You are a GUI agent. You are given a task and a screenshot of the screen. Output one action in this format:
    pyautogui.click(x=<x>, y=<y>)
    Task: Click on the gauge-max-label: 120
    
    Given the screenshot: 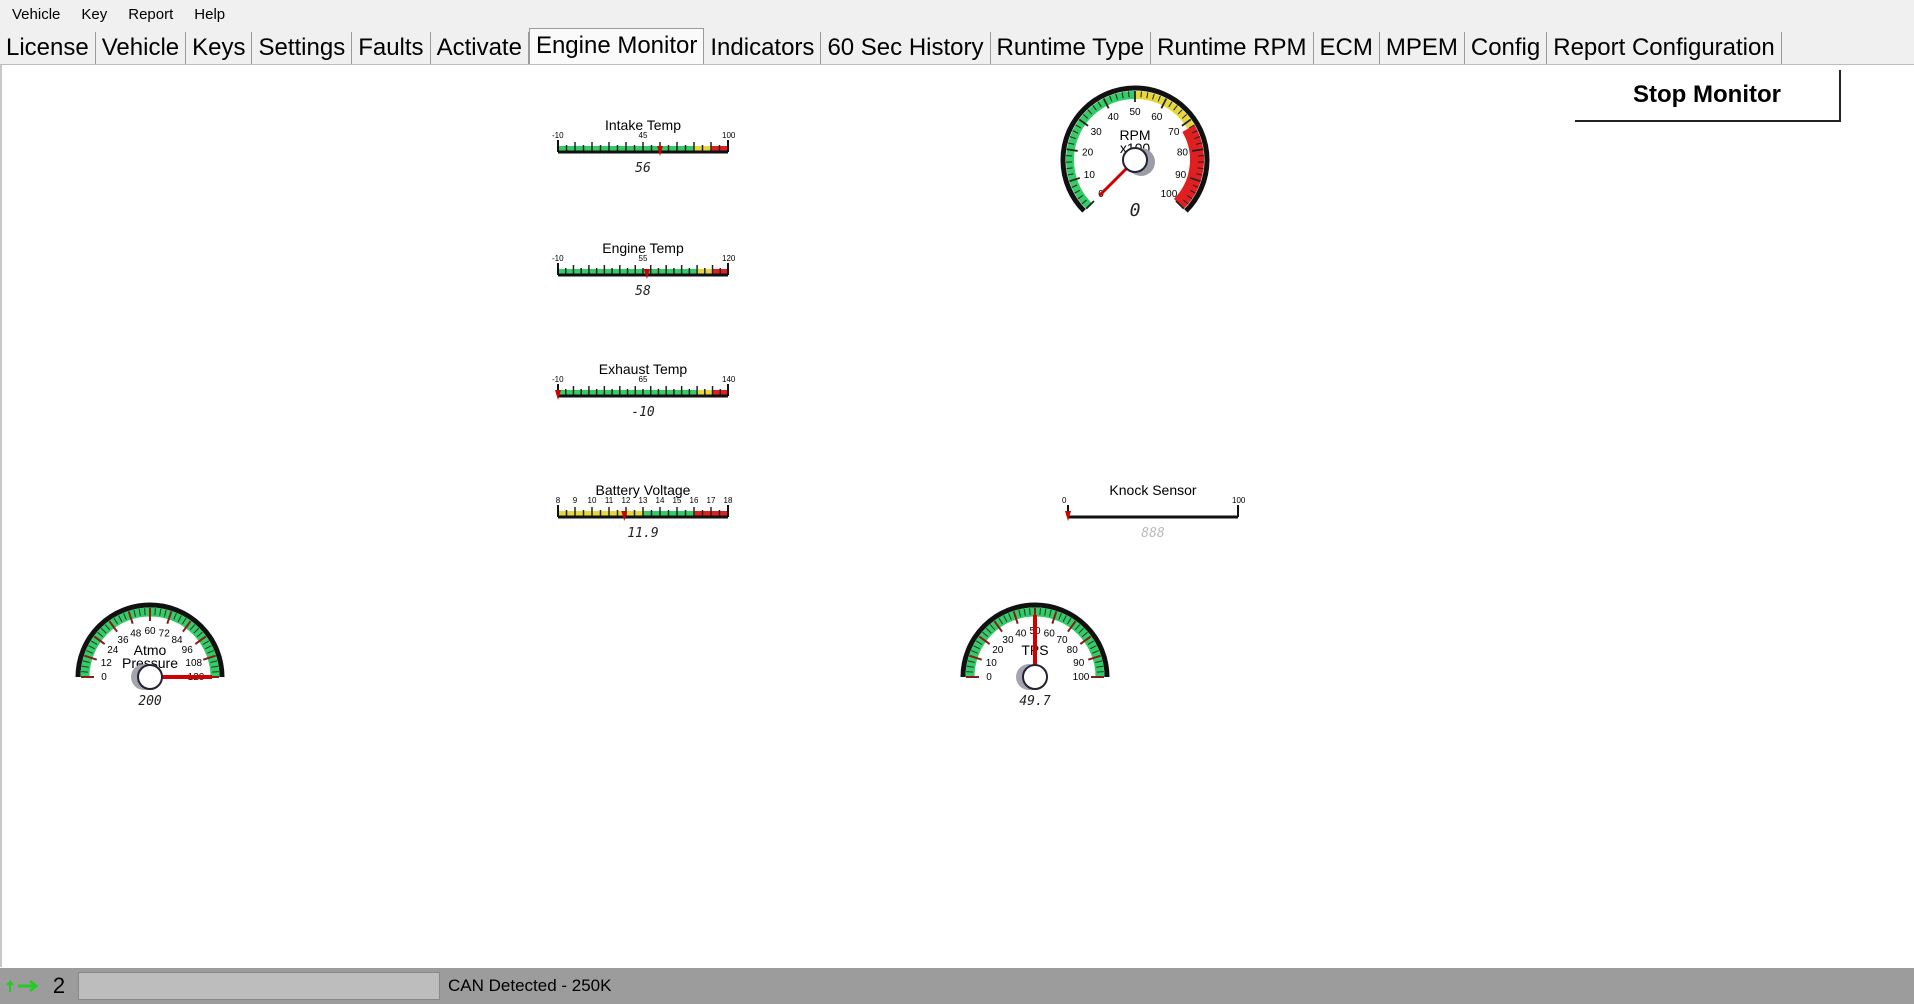 What is the action you would take?
    pyautogui.click(x=729, y=258)
    